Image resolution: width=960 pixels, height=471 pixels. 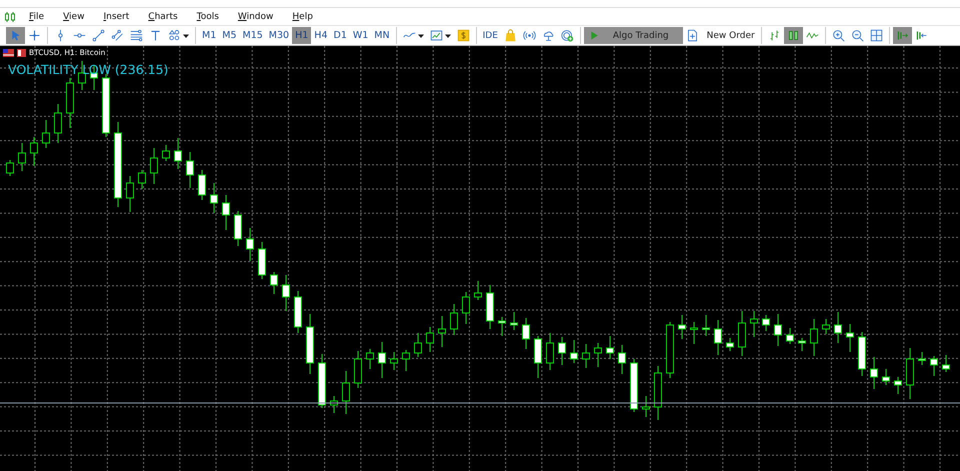 I want to click on bar-chart-icon, so click(x=774, y=35).